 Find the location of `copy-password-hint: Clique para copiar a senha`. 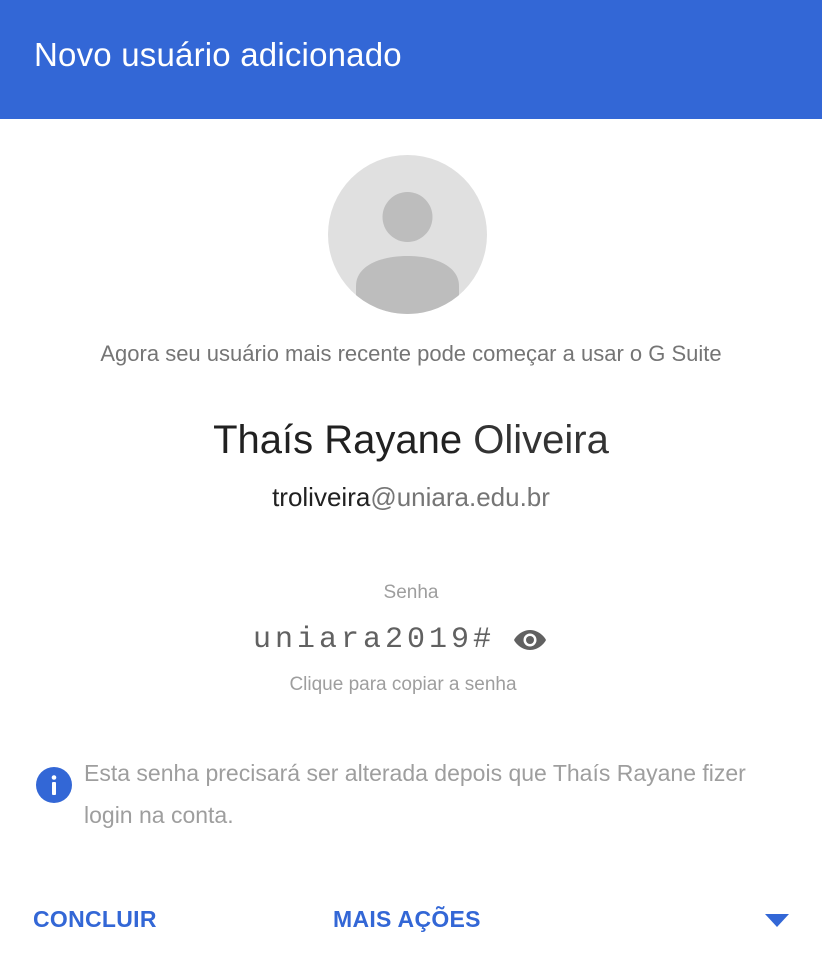

copy-password-hint: Clique para copiar a senha is located at coordinates (403, 685).